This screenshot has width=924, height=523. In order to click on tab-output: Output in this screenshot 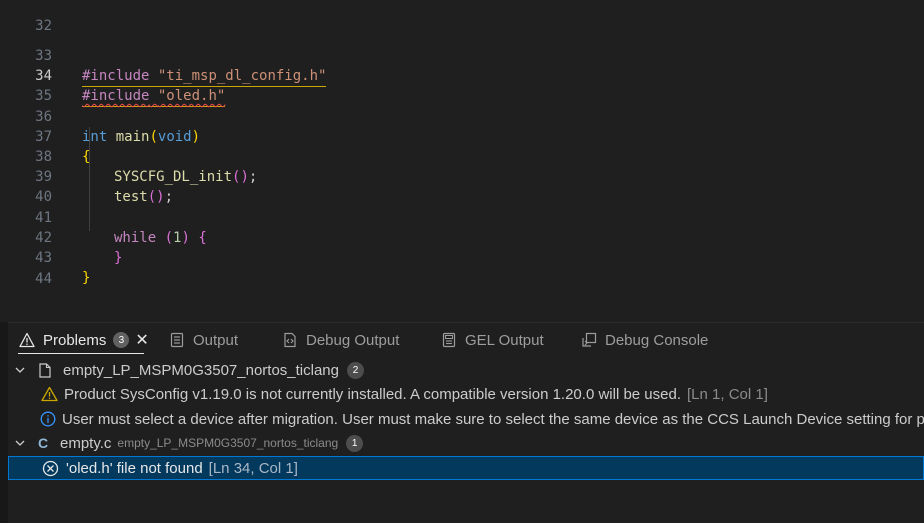, I will do `click(203, 340)`.